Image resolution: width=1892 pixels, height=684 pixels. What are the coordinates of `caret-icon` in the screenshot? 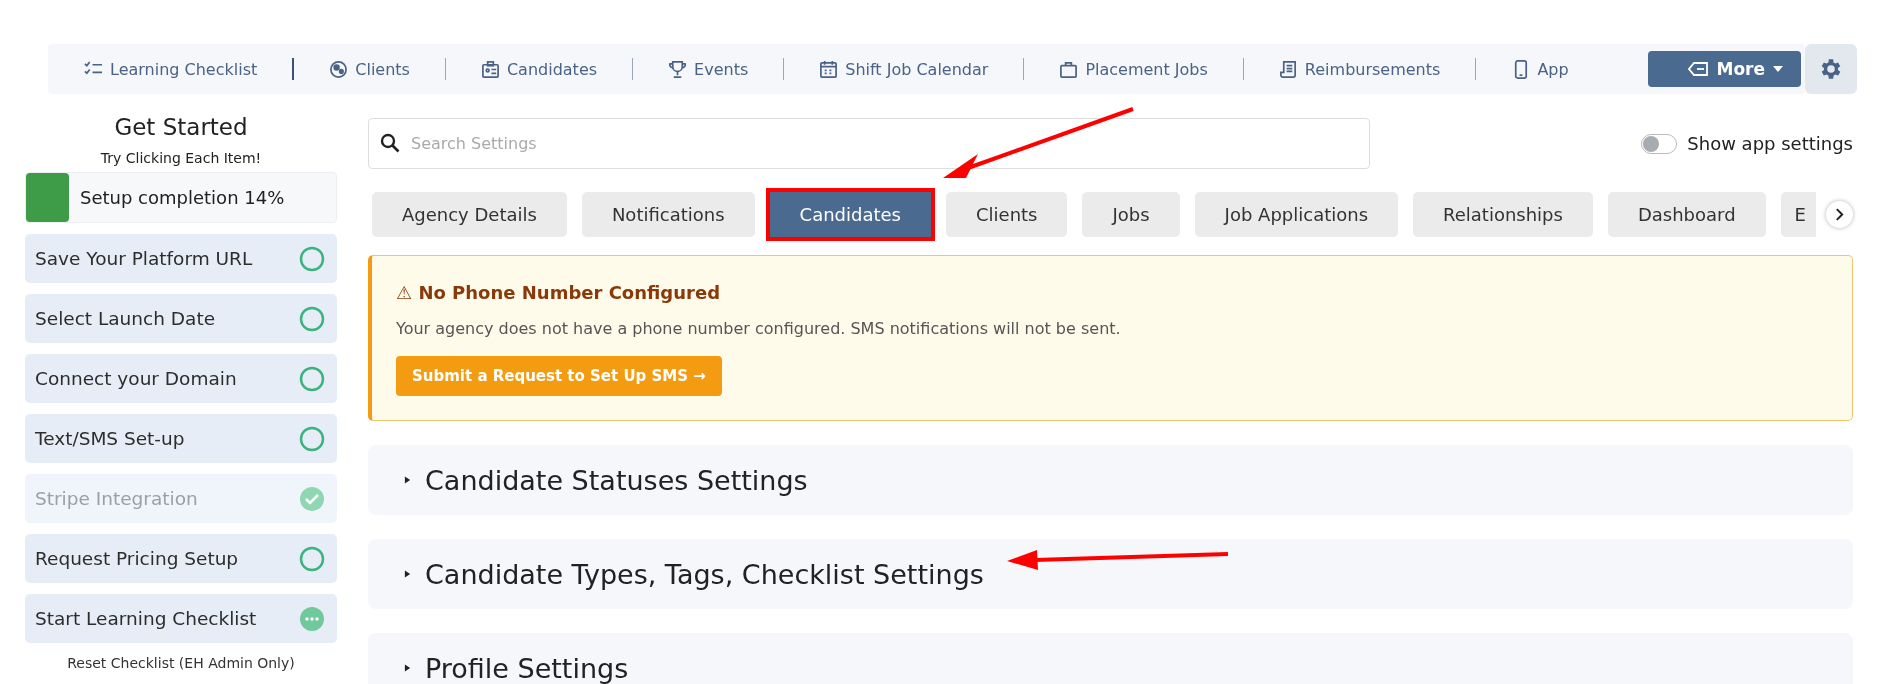 It's located at (1778, 69).